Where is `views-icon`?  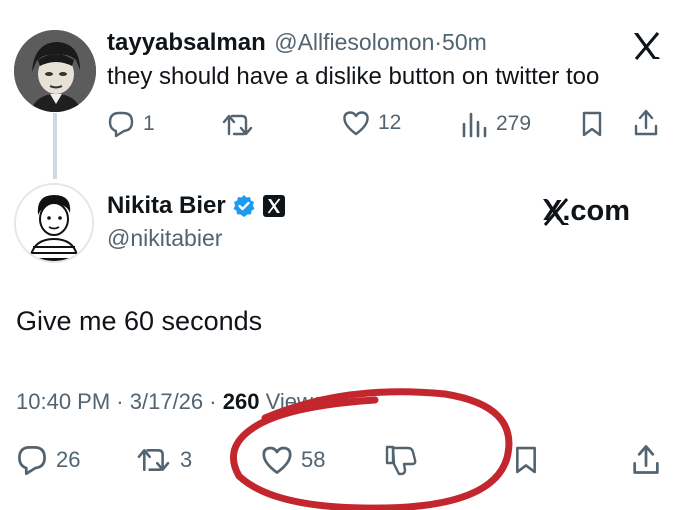
views-icon is located at coordinates (474, 125).